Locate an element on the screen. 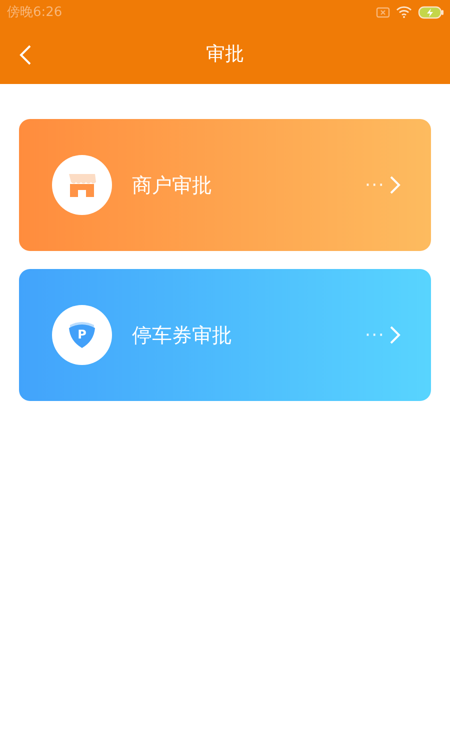 The width and height of the screenshot is (450, 742). parking-letter: P is located at coordinates (82, 335).